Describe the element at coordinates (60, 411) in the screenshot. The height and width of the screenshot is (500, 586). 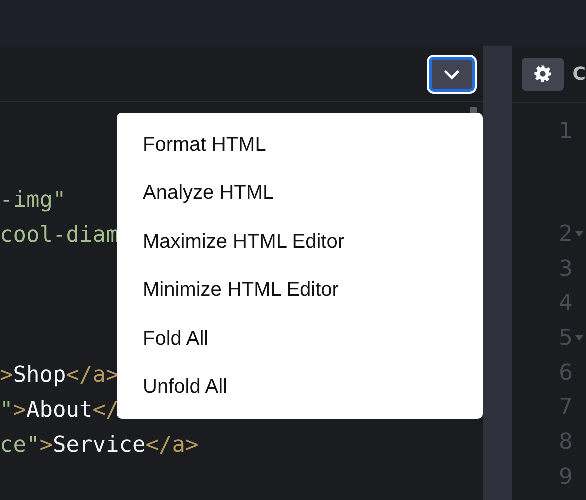
I see `code-line: ">About</` at that location.